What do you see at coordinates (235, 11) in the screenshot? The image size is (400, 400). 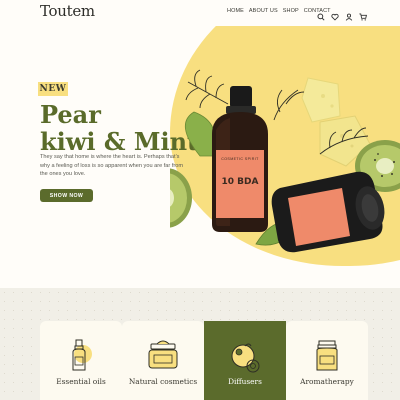 I see `nav-home: HOME` at bounding box center [235, 11].